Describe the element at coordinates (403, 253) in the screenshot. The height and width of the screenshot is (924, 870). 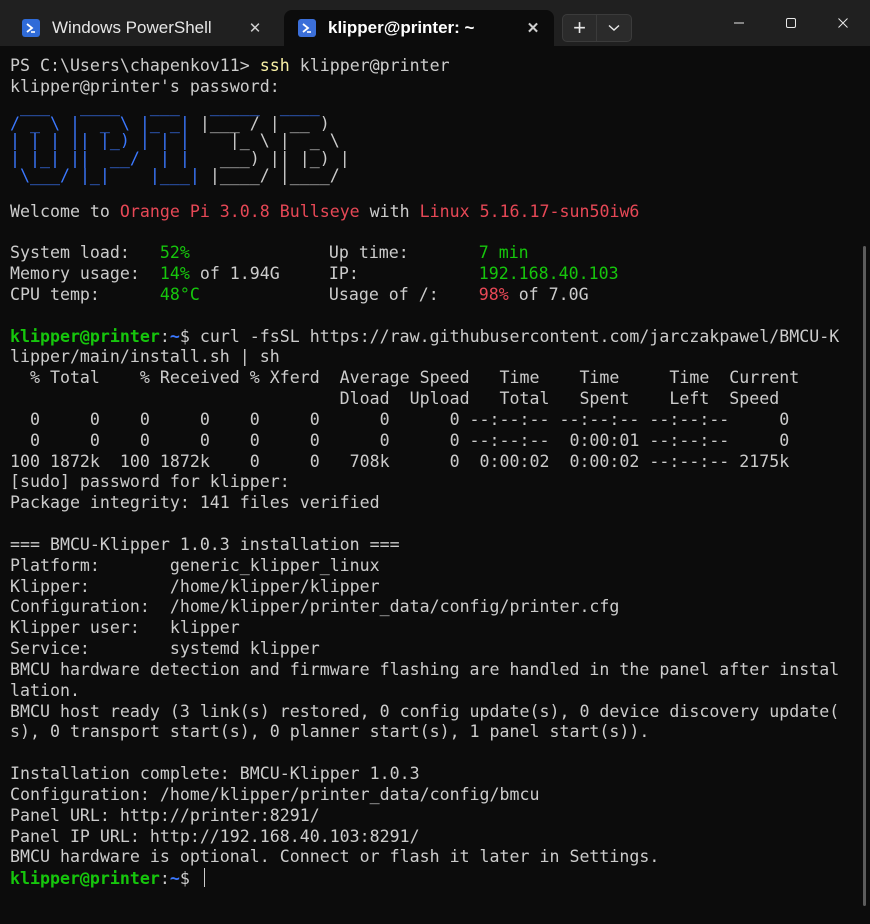
I see `uptime-label: Up time:` at that location.